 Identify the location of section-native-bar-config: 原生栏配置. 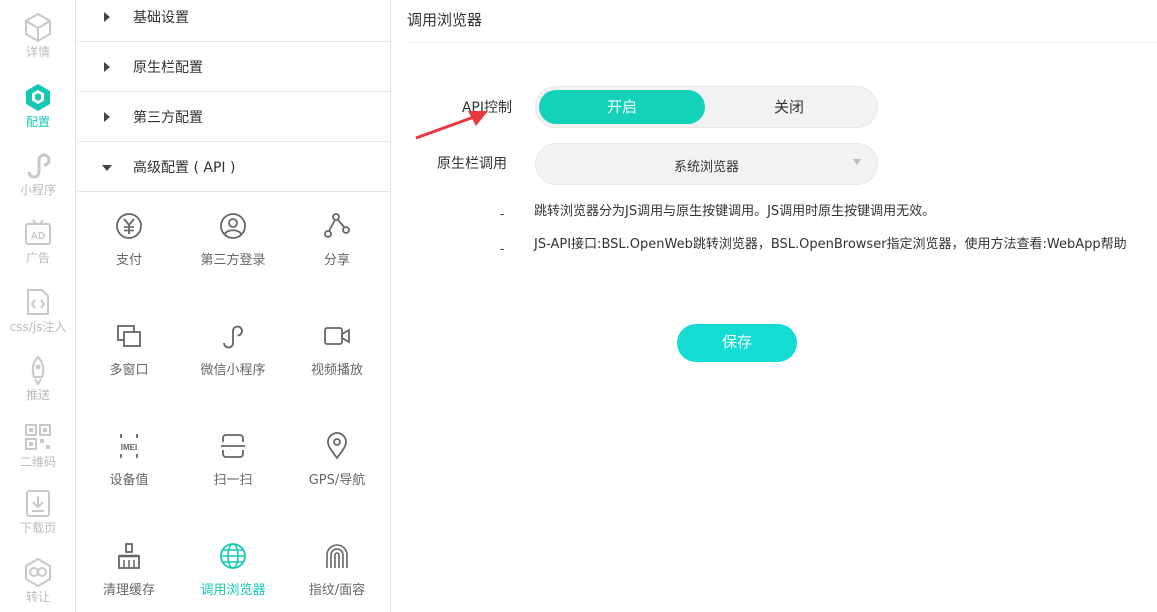
(233, 67).